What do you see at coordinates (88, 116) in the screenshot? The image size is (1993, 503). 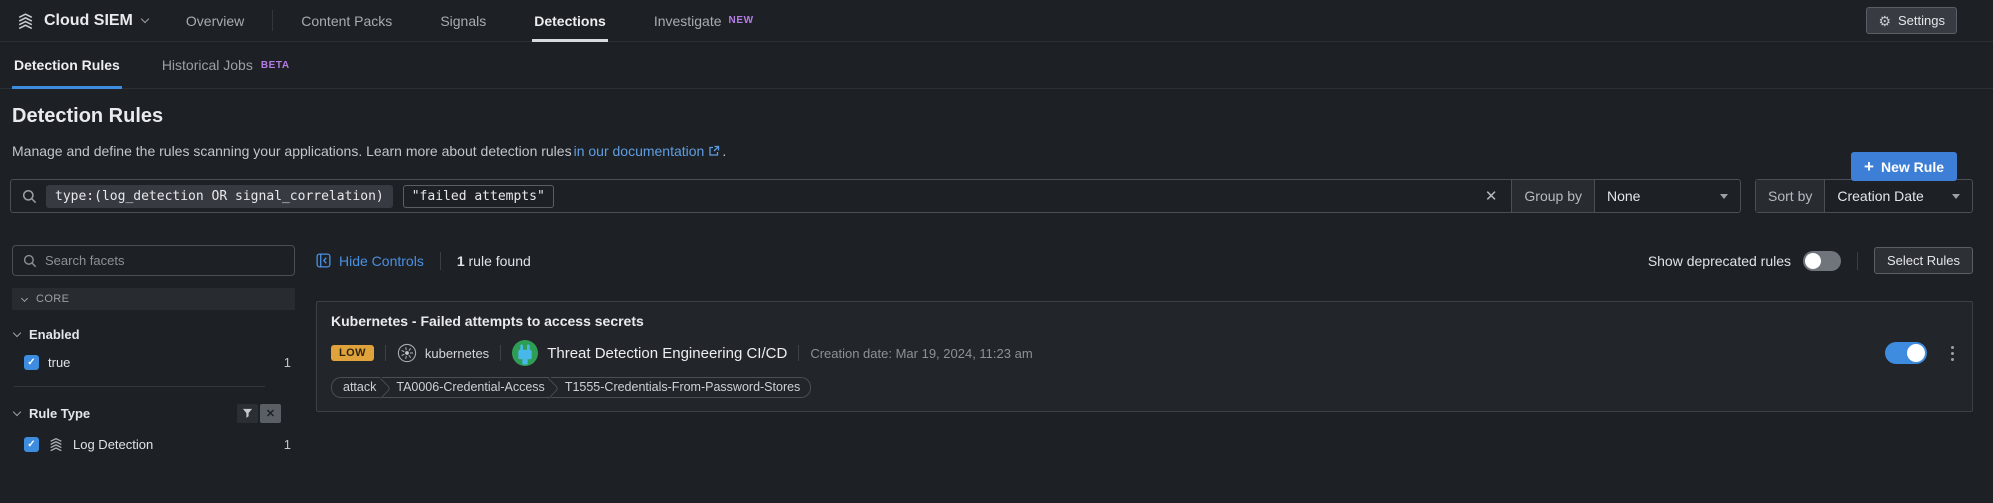 I see `page-title: Detection Rules` at bounding box center [88, 116].